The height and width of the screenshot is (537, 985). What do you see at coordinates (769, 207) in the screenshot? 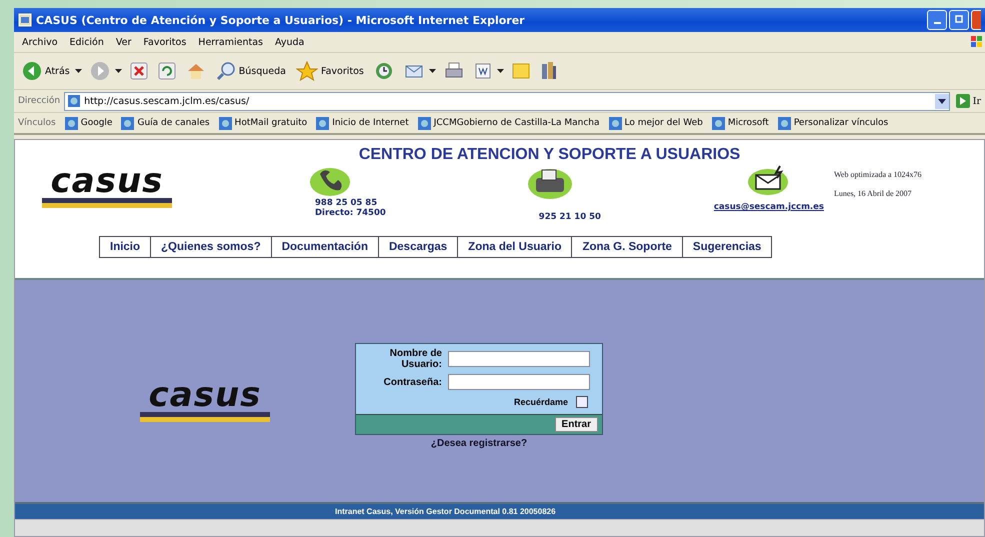
I see `email-link: casus@sescam.jccm.es` at bounding box center [769, 207].